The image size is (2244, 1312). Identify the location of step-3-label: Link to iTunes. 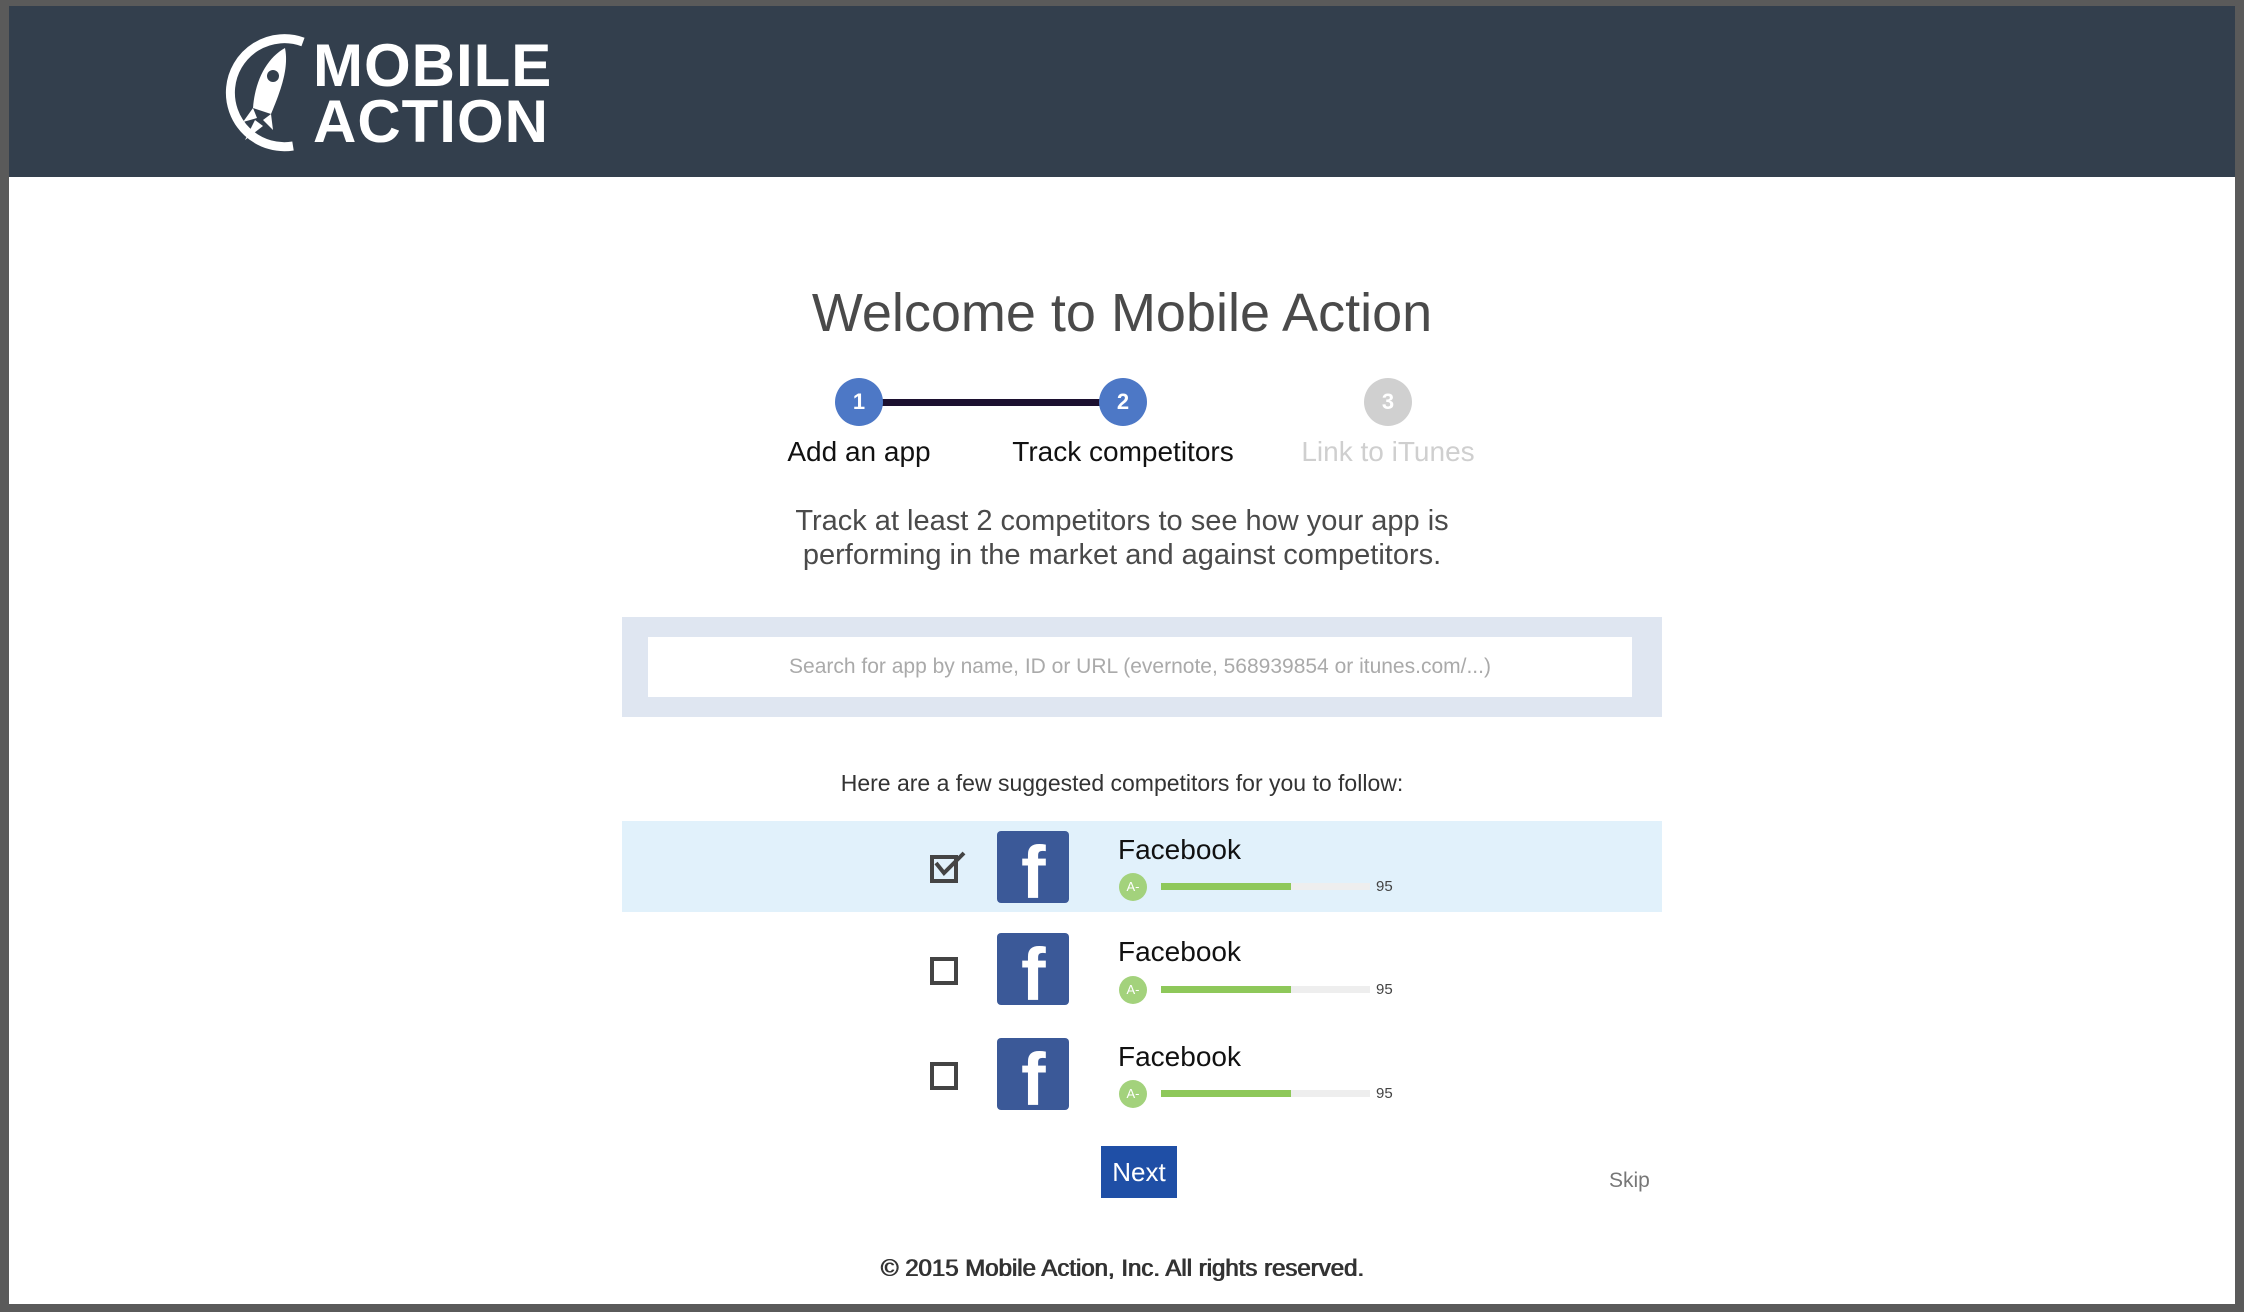
(1388, 451).